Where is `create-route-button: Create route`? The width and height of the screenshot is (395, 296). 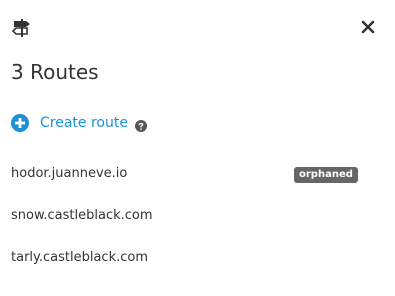 create-route-button: Create route is located at coordinates (84, 123).